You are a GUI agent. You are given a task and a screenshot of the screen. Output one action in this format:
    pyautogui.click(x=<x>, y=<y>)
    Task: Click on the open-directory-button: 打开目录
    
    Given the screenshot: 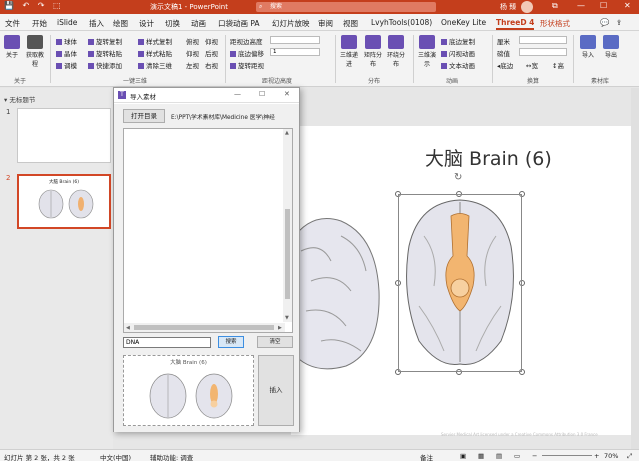 What is the action you would take?
    pyautogui.click(x=144, y=116)
    